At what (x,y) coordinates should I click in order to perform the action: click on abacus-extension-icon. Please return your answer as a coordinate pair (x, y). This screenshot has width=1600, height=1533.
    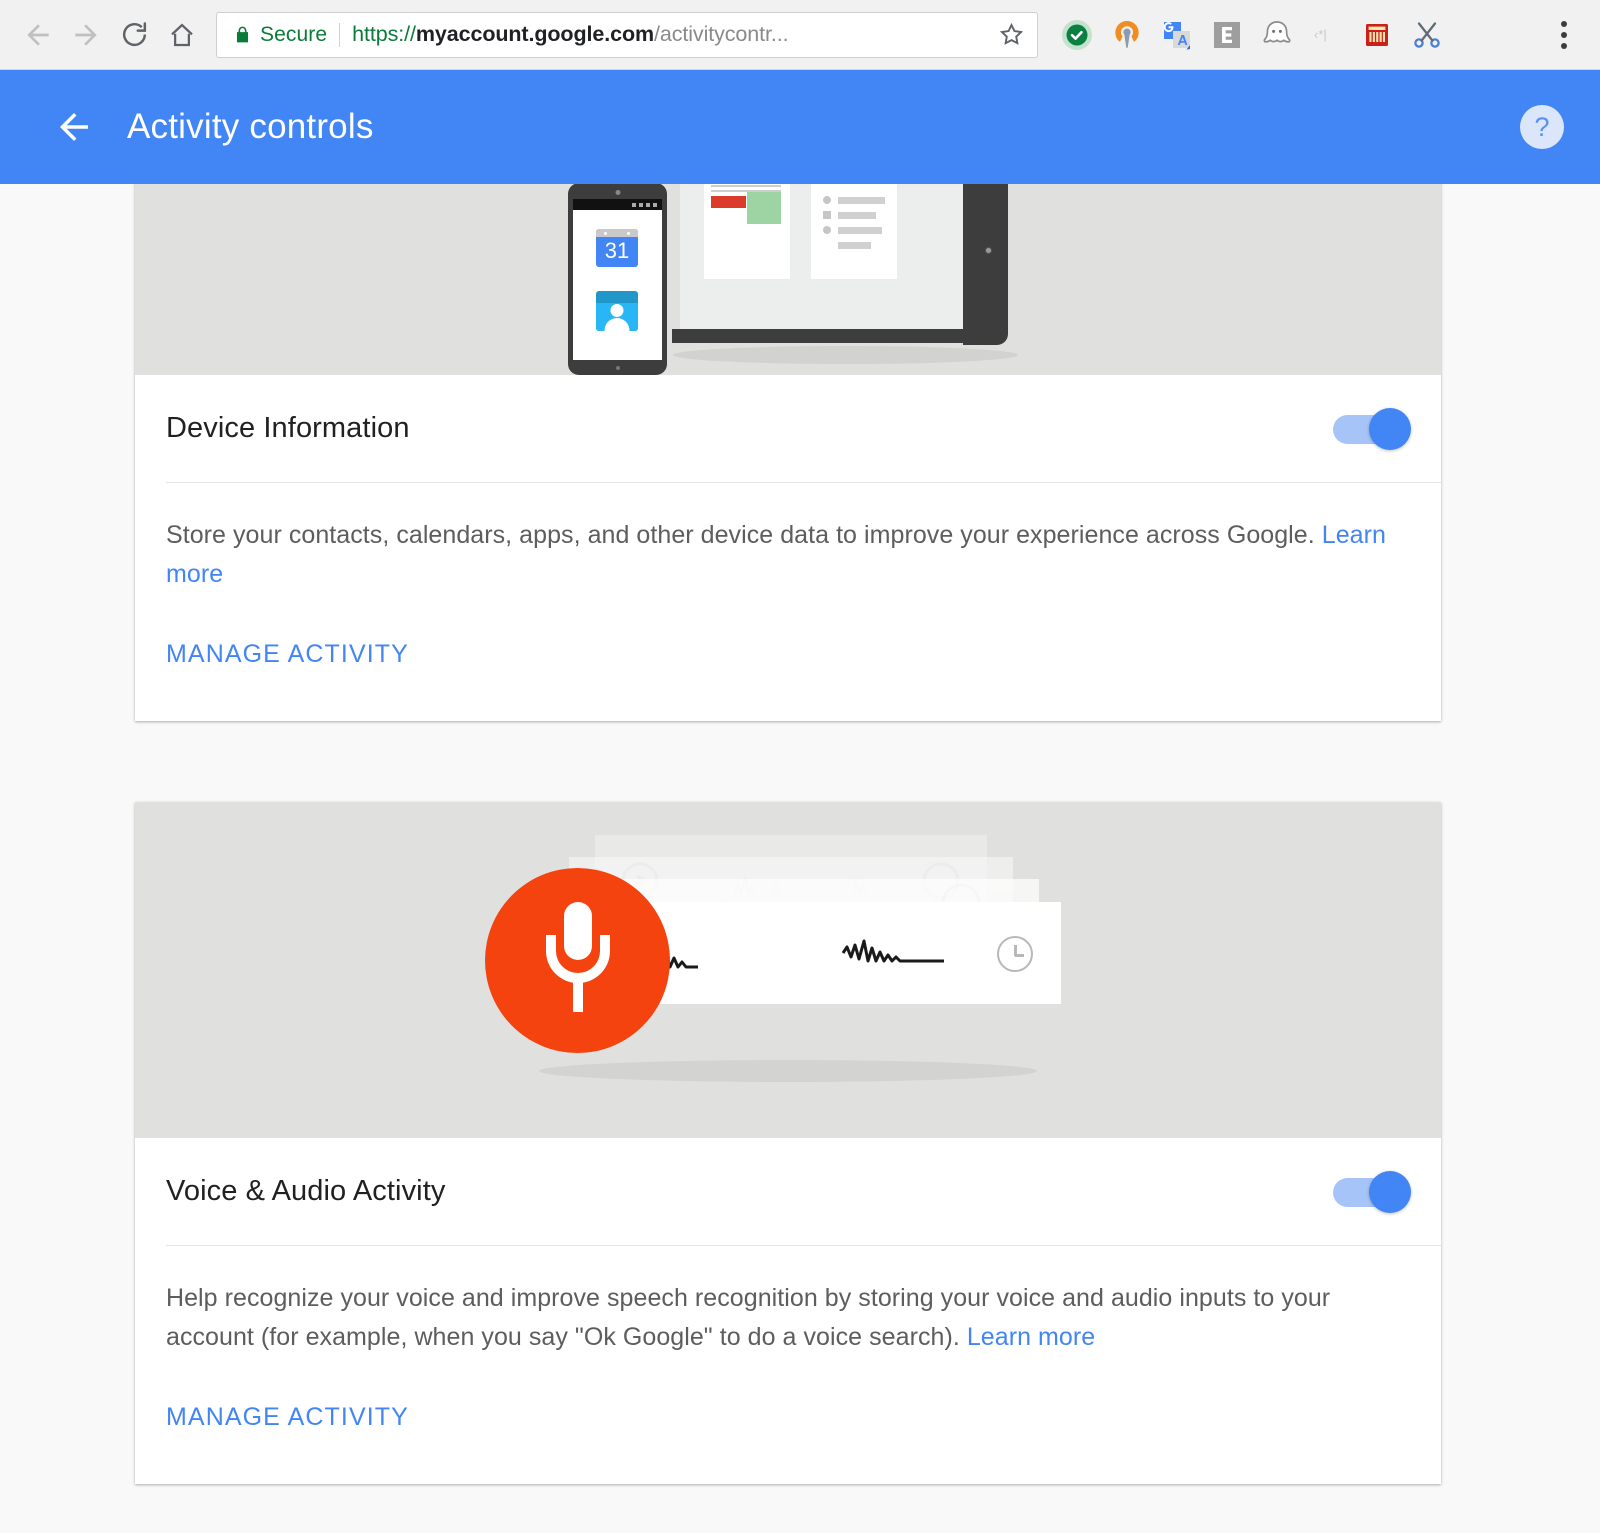
    Looking at the image, I should click on (1377, 35).